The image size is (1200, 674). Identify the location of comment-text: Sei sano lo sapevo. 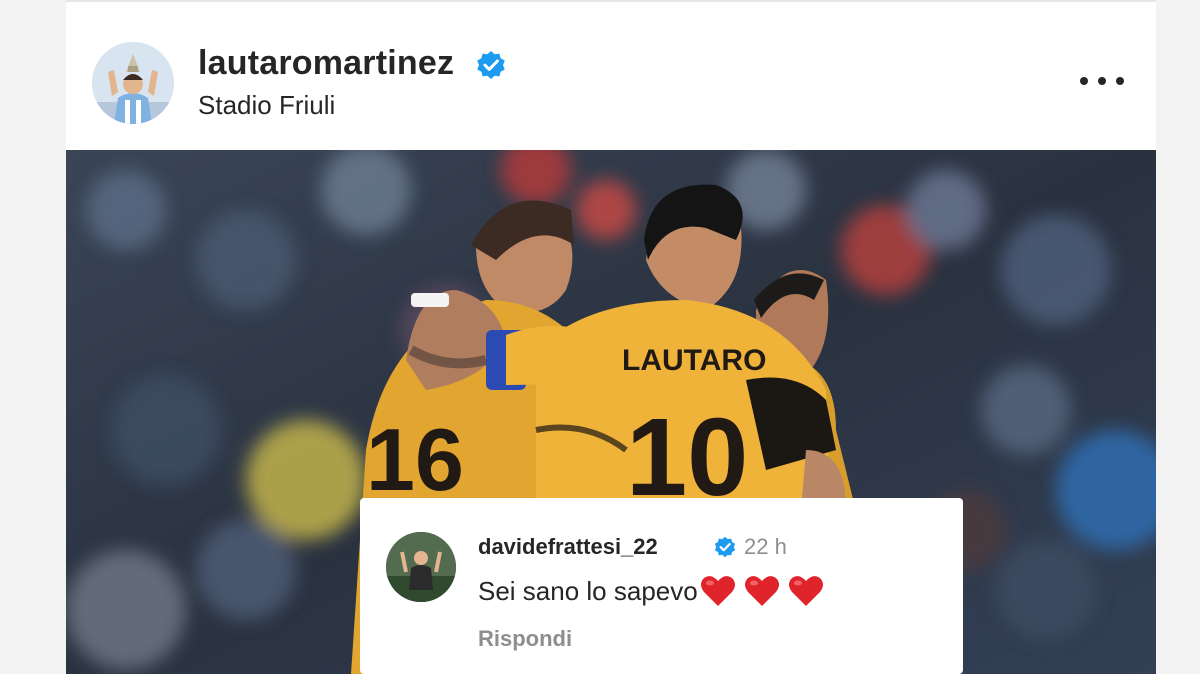
(588, 590).